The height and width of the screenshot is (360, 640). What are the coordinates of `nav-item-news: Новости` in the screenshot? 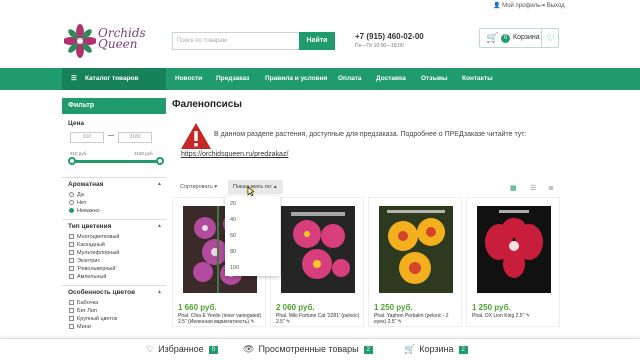 It's located at (188, 79).